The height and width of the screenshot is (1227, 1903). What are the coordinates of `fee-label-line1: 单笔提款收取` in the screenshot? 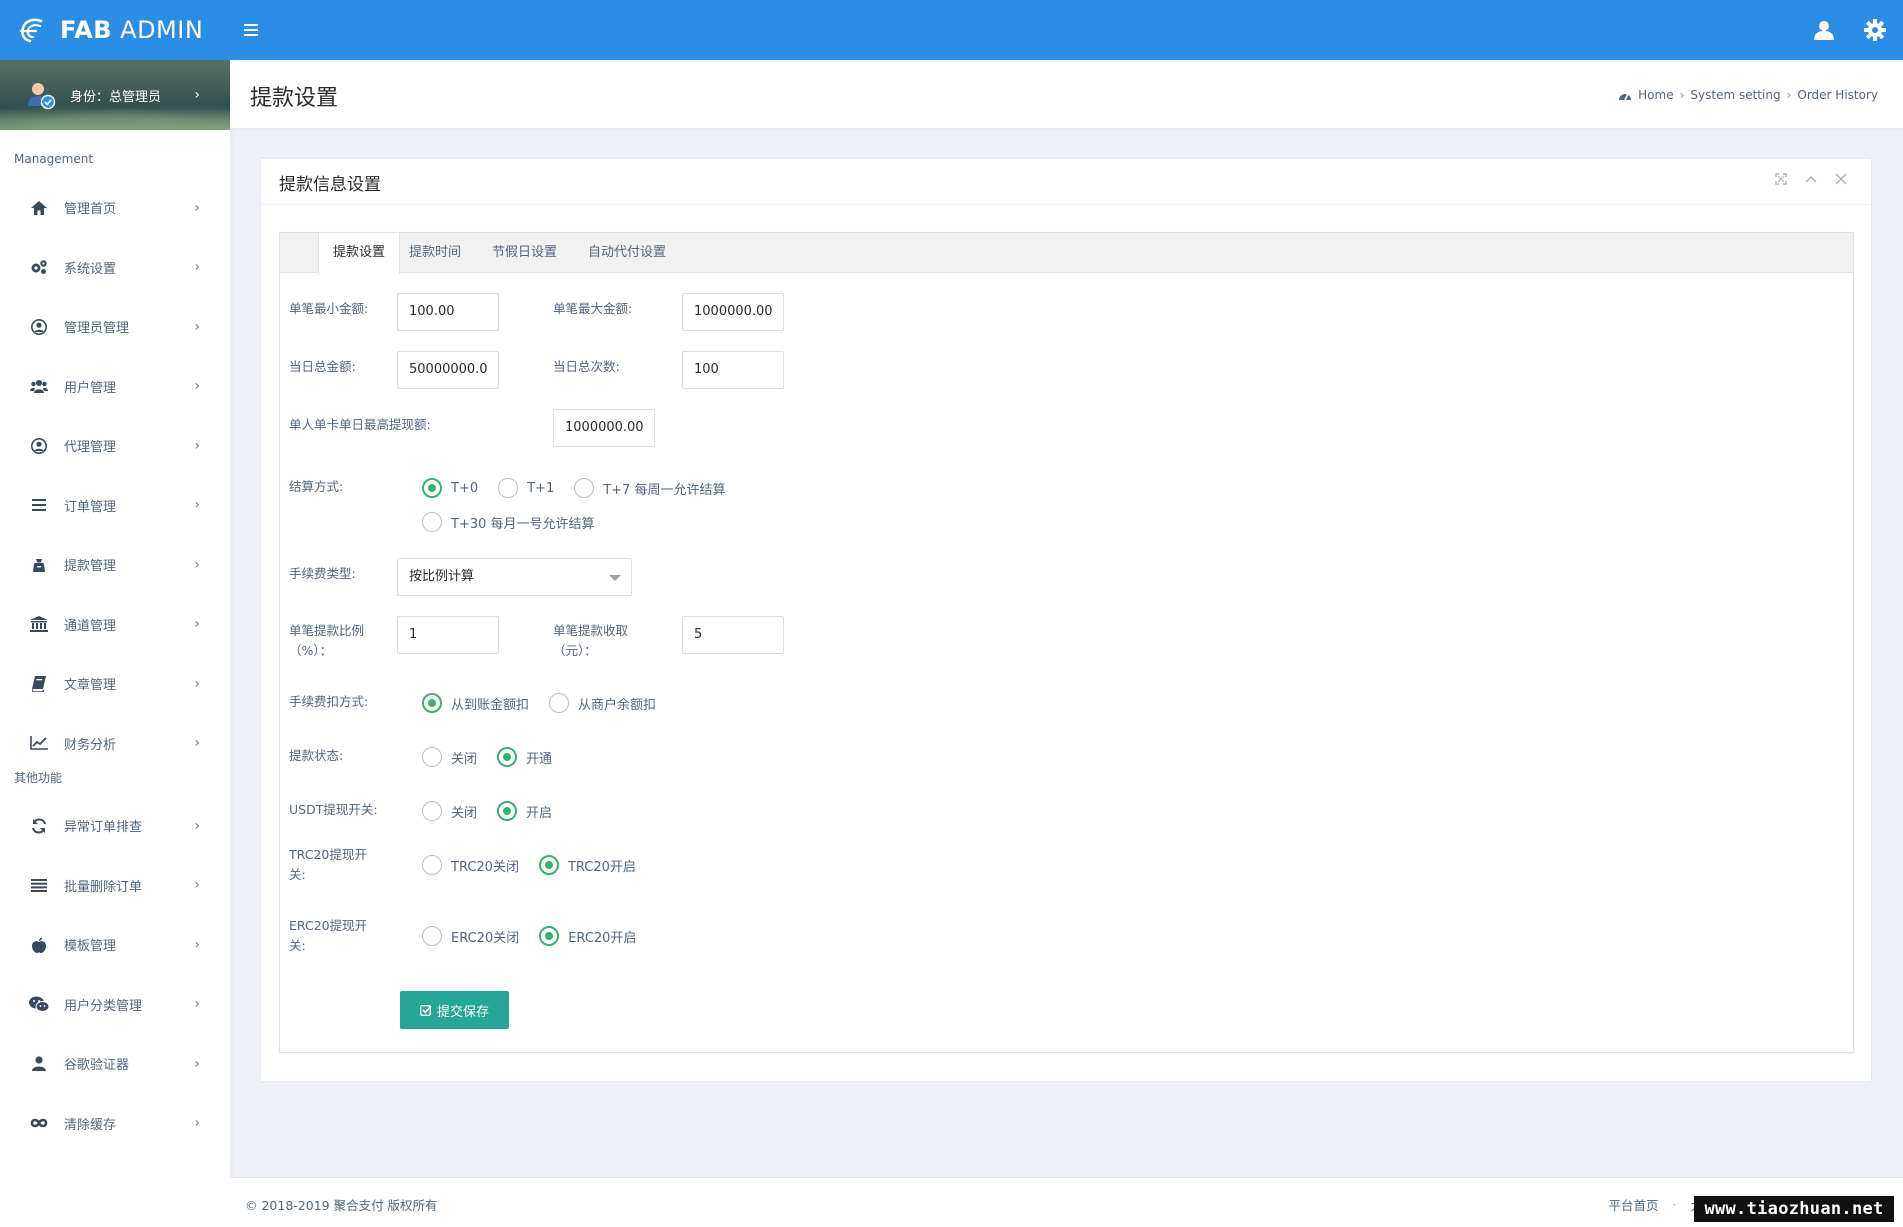 It's located at (591, 630).